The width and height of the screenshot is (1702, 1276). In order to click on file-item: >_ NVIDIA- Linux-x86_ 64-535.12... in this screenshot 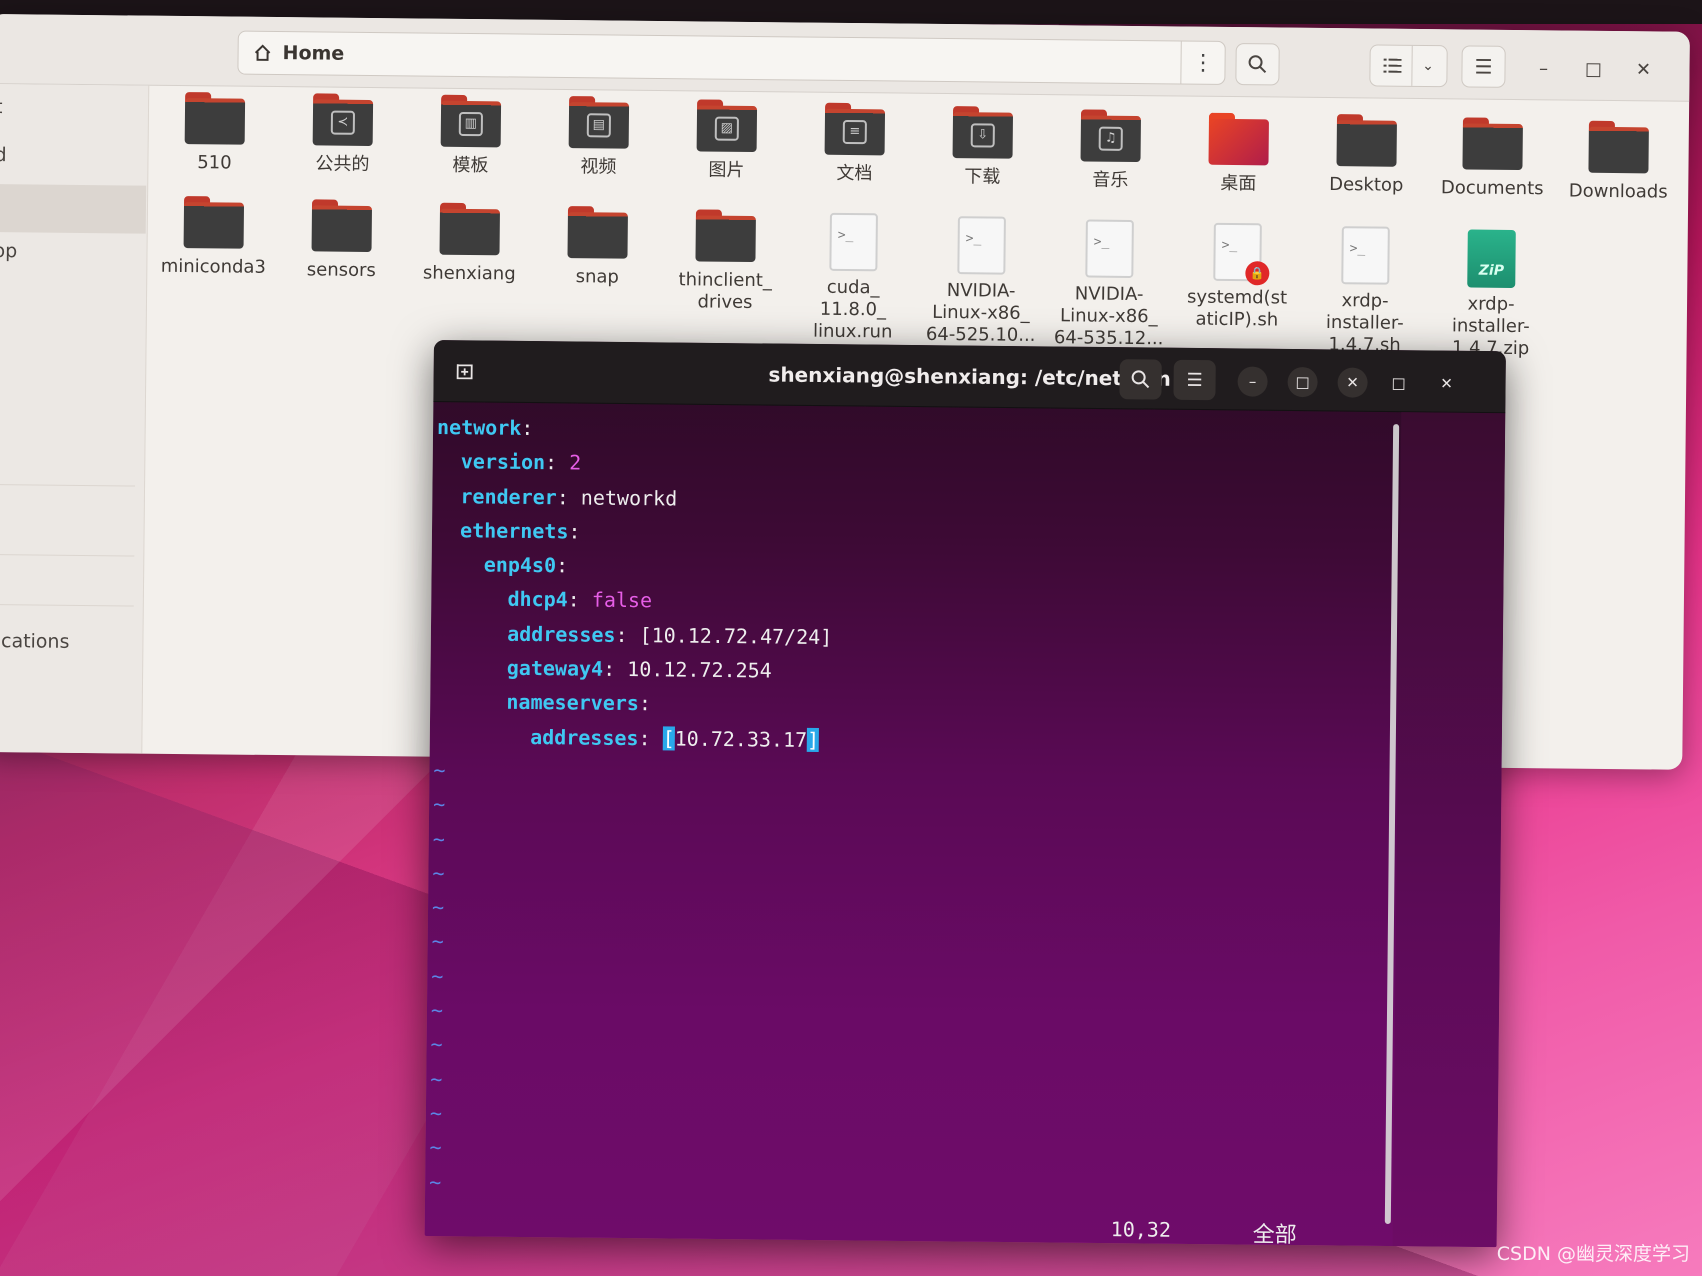, I will do `click(1109, 284)`.